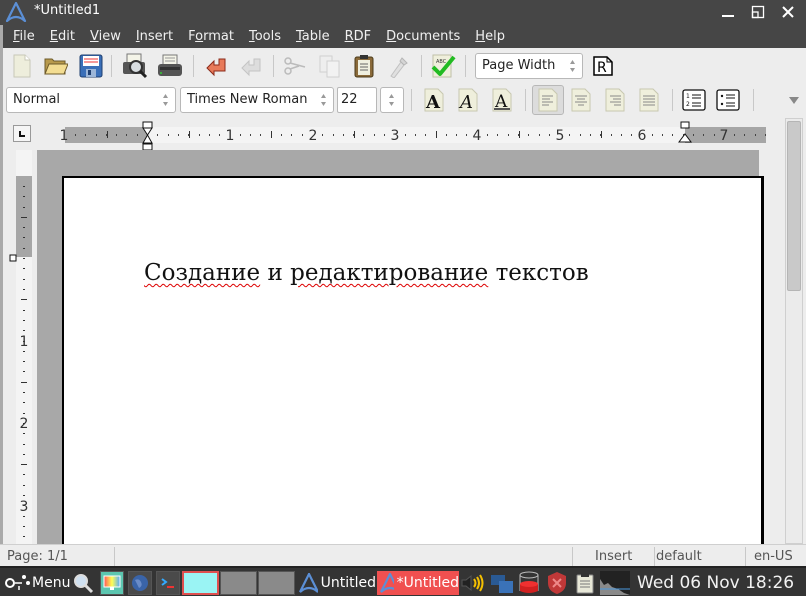  I want to click on insert-mode-indicator: Insert, so click(614, 556).